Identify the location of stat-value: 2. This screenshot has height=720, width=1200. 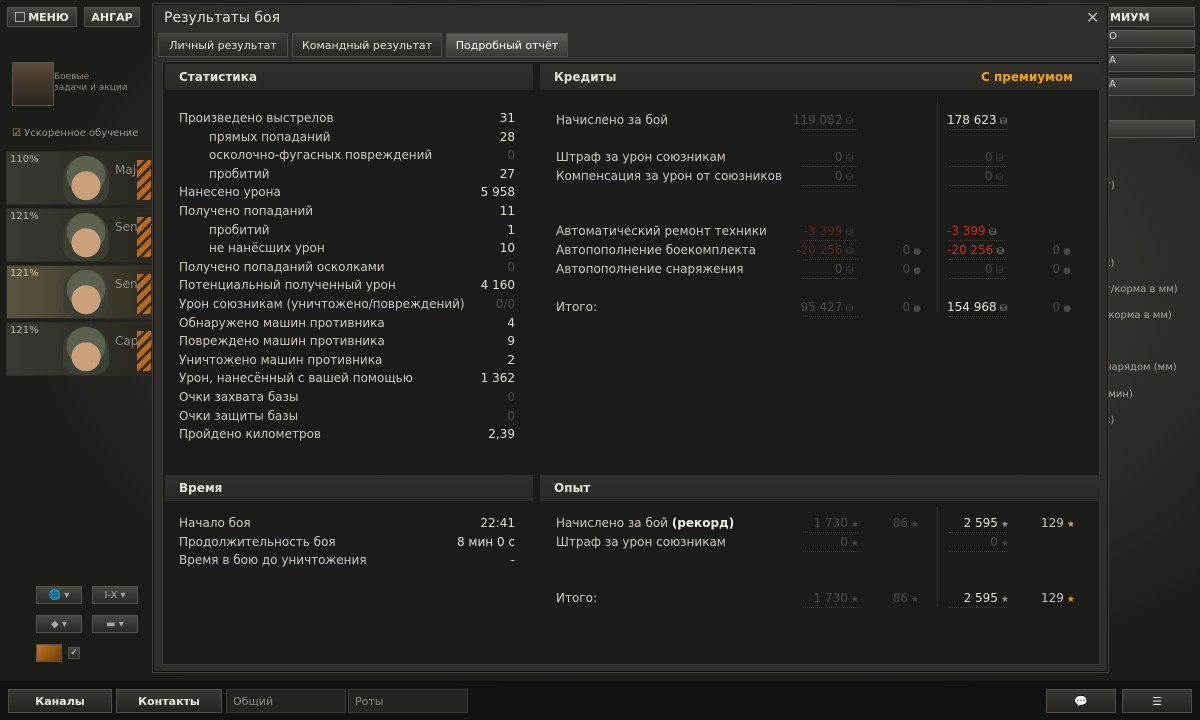
(511, 359).